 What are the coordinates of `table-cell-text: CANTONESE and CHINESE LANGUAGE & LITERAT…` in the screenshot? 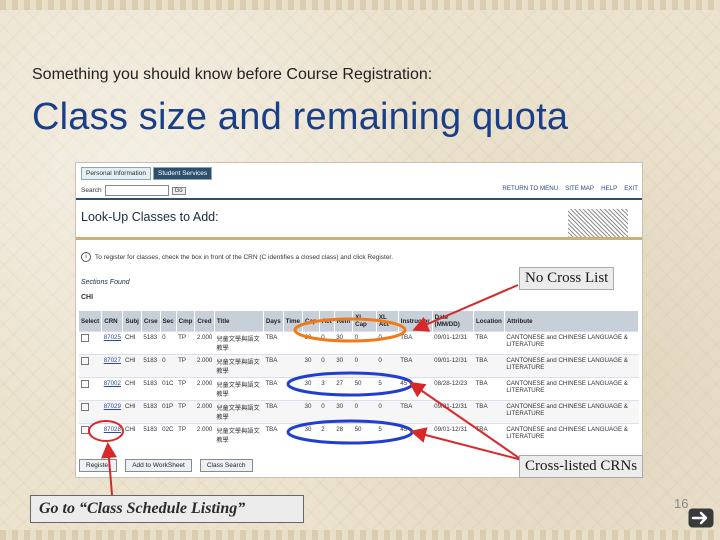 It's located at (567, 410).